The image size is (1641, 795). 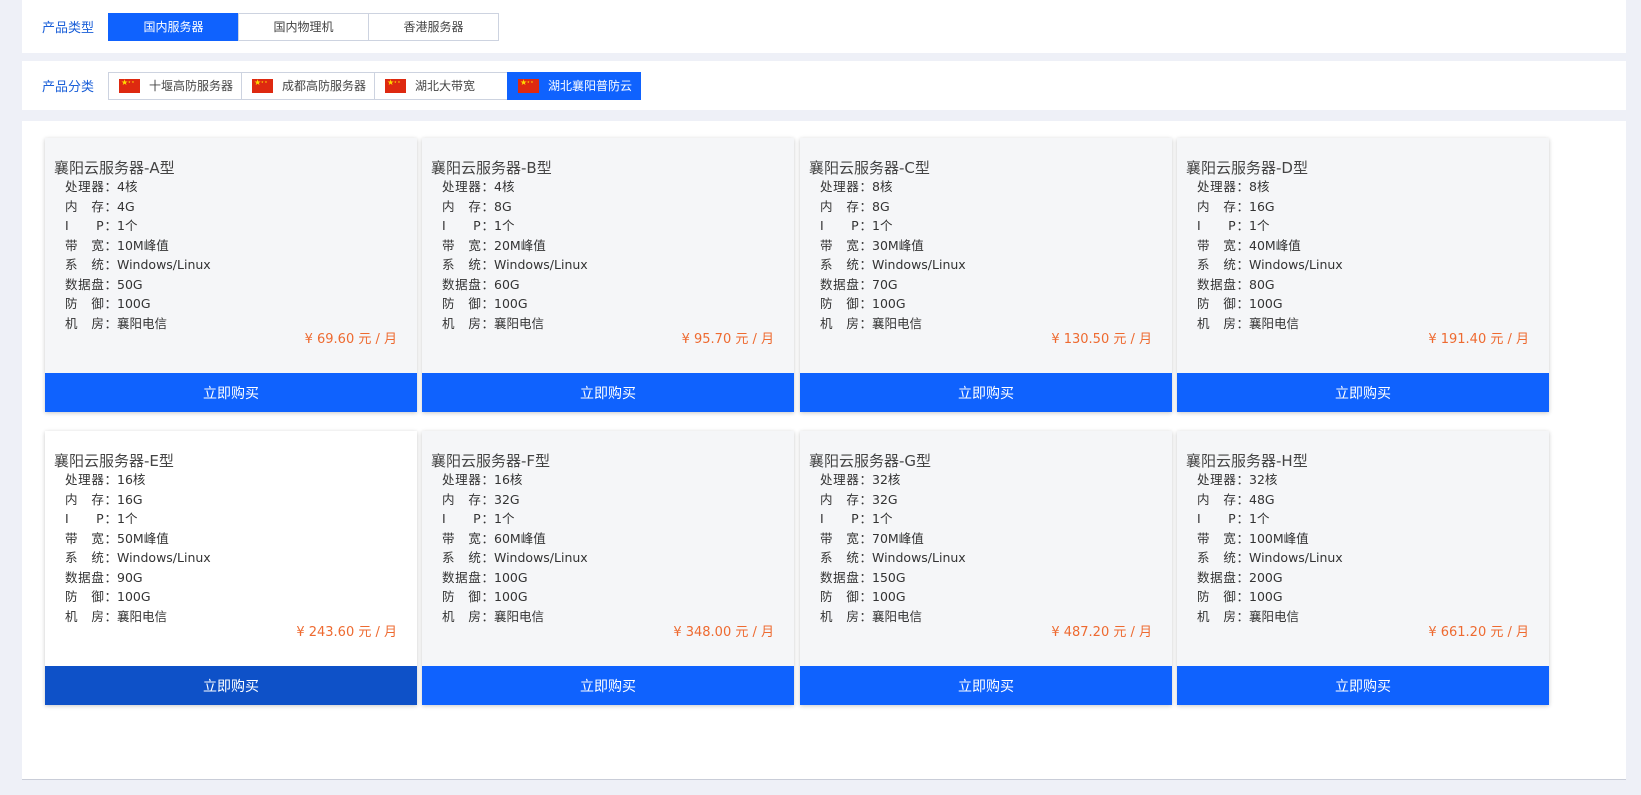 I want to click on spec-row: 带 宽： 30M峰值, so click(x=893, y=246).